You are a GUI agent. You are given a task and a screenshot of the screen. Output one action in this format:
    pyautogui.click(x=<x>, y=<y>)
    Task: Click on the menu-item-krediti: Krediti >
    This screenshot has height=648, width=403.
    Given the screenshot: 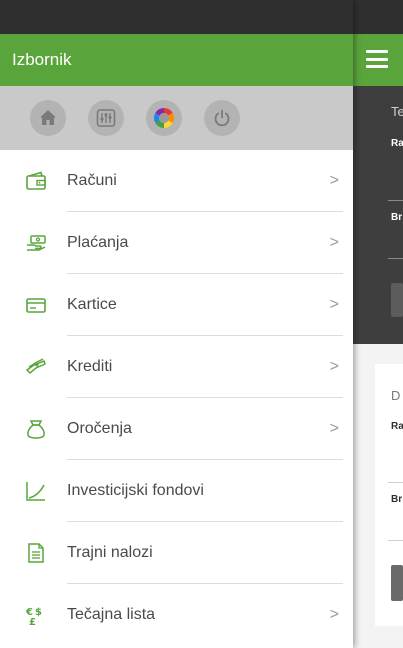 What is the action you would take?
    pyautogui.click(x=176, y=367)
    